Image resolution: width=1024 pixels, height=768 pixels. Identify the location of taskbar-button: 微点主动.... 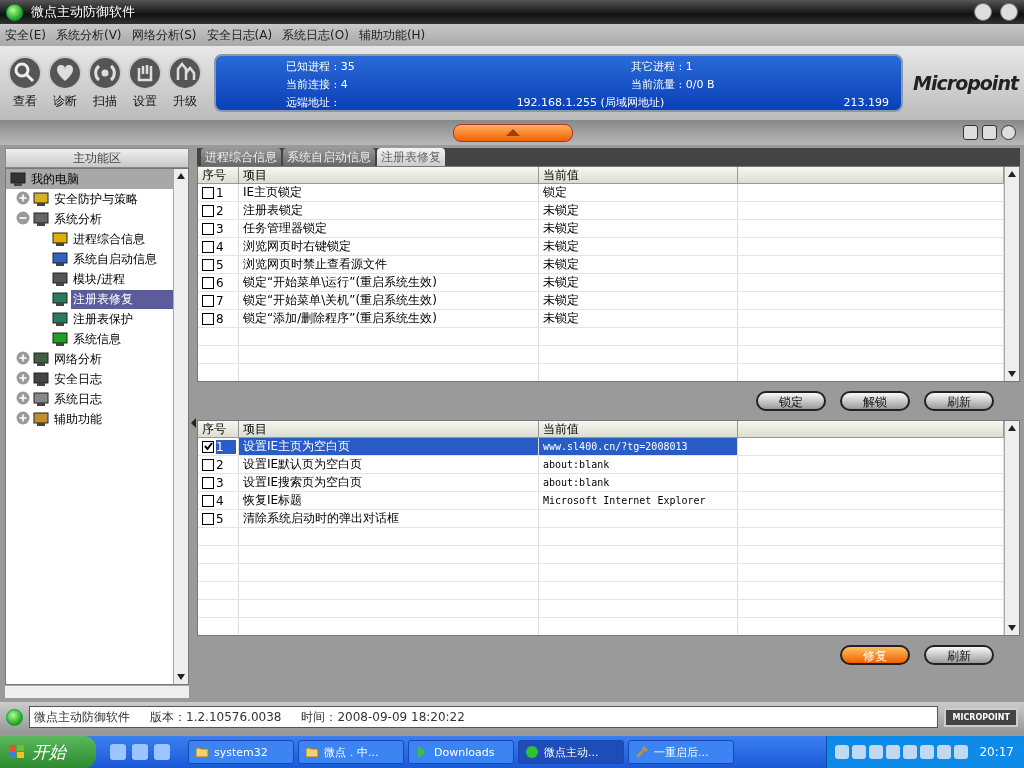
(571, 752).